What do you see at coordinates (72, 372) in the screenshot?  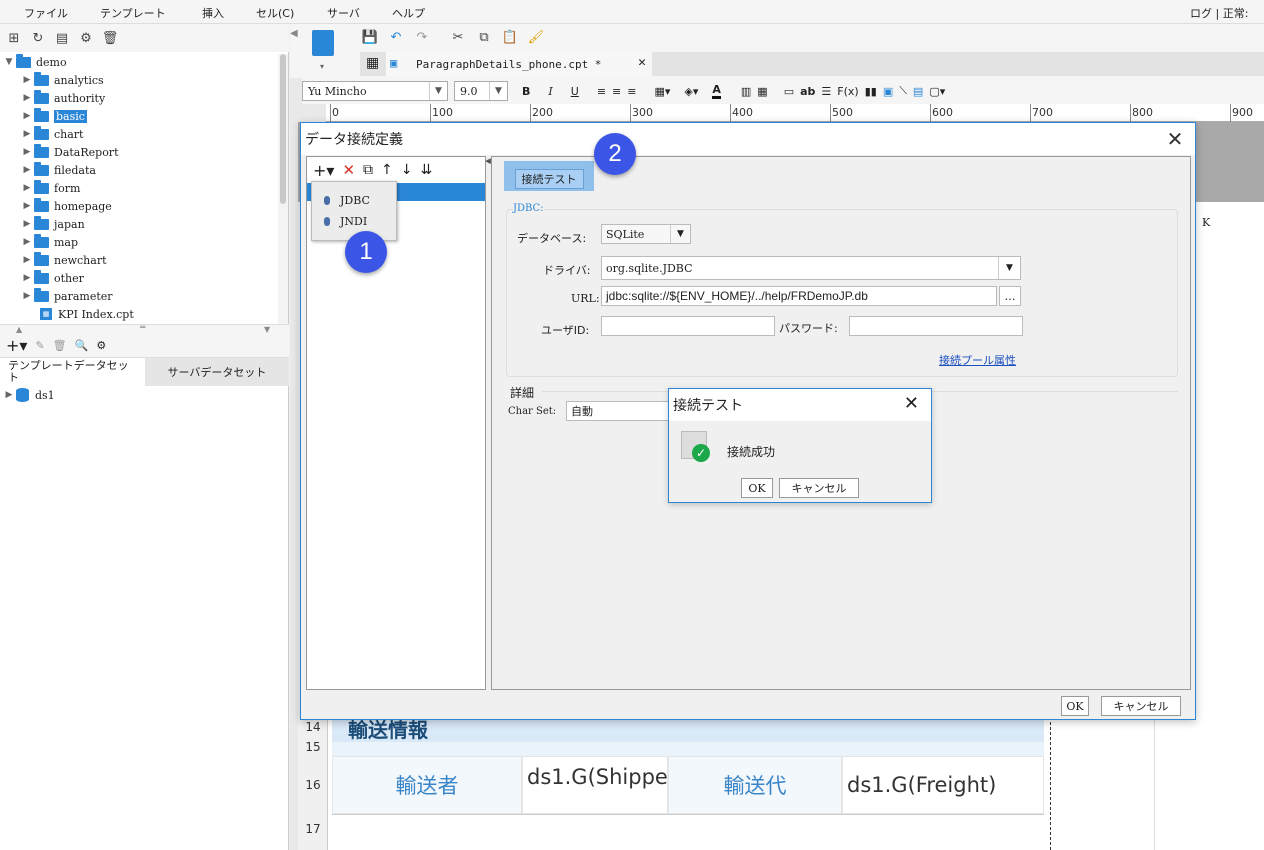 I see `tab-template-dataset: テンプレートデータセット` at bounding box center [72, 372].